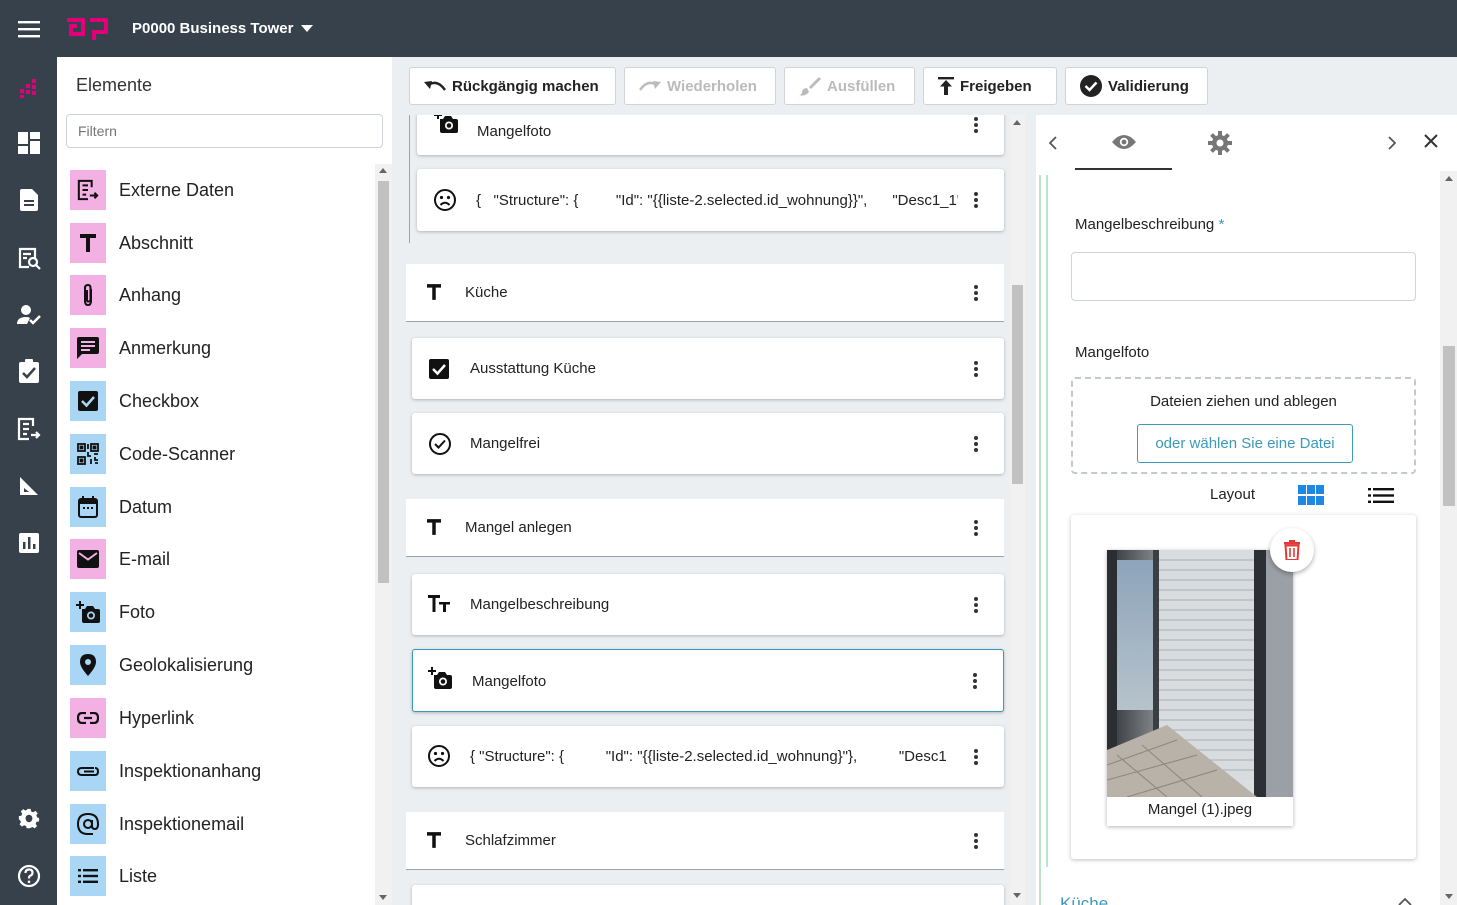 This screenshot has width=1457, height=905. Describe the element at coordinates (861, 86) in the screenshot. I see `fill-label: Ausfüllen` at that location.